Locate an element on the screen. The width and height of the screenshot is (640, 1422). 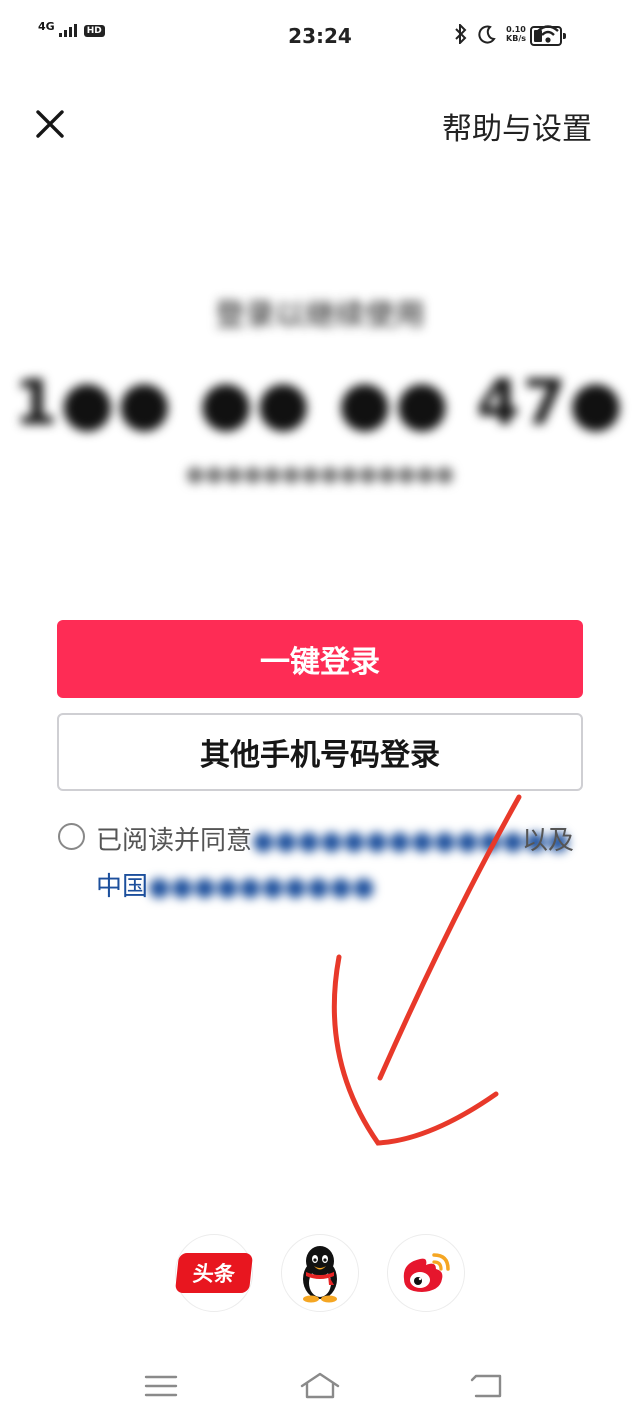
carrier-prefix: 中国 is located at coordinates (122, 887).